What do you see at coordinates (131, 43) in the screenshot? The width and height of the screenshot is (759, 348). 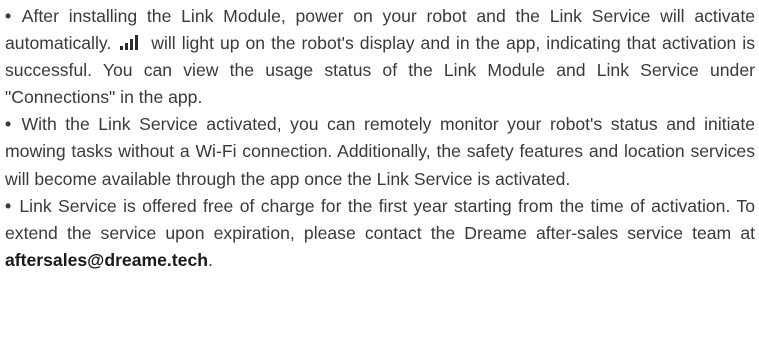 I see `signal-bars-icon` at bounding box center [131, 43].